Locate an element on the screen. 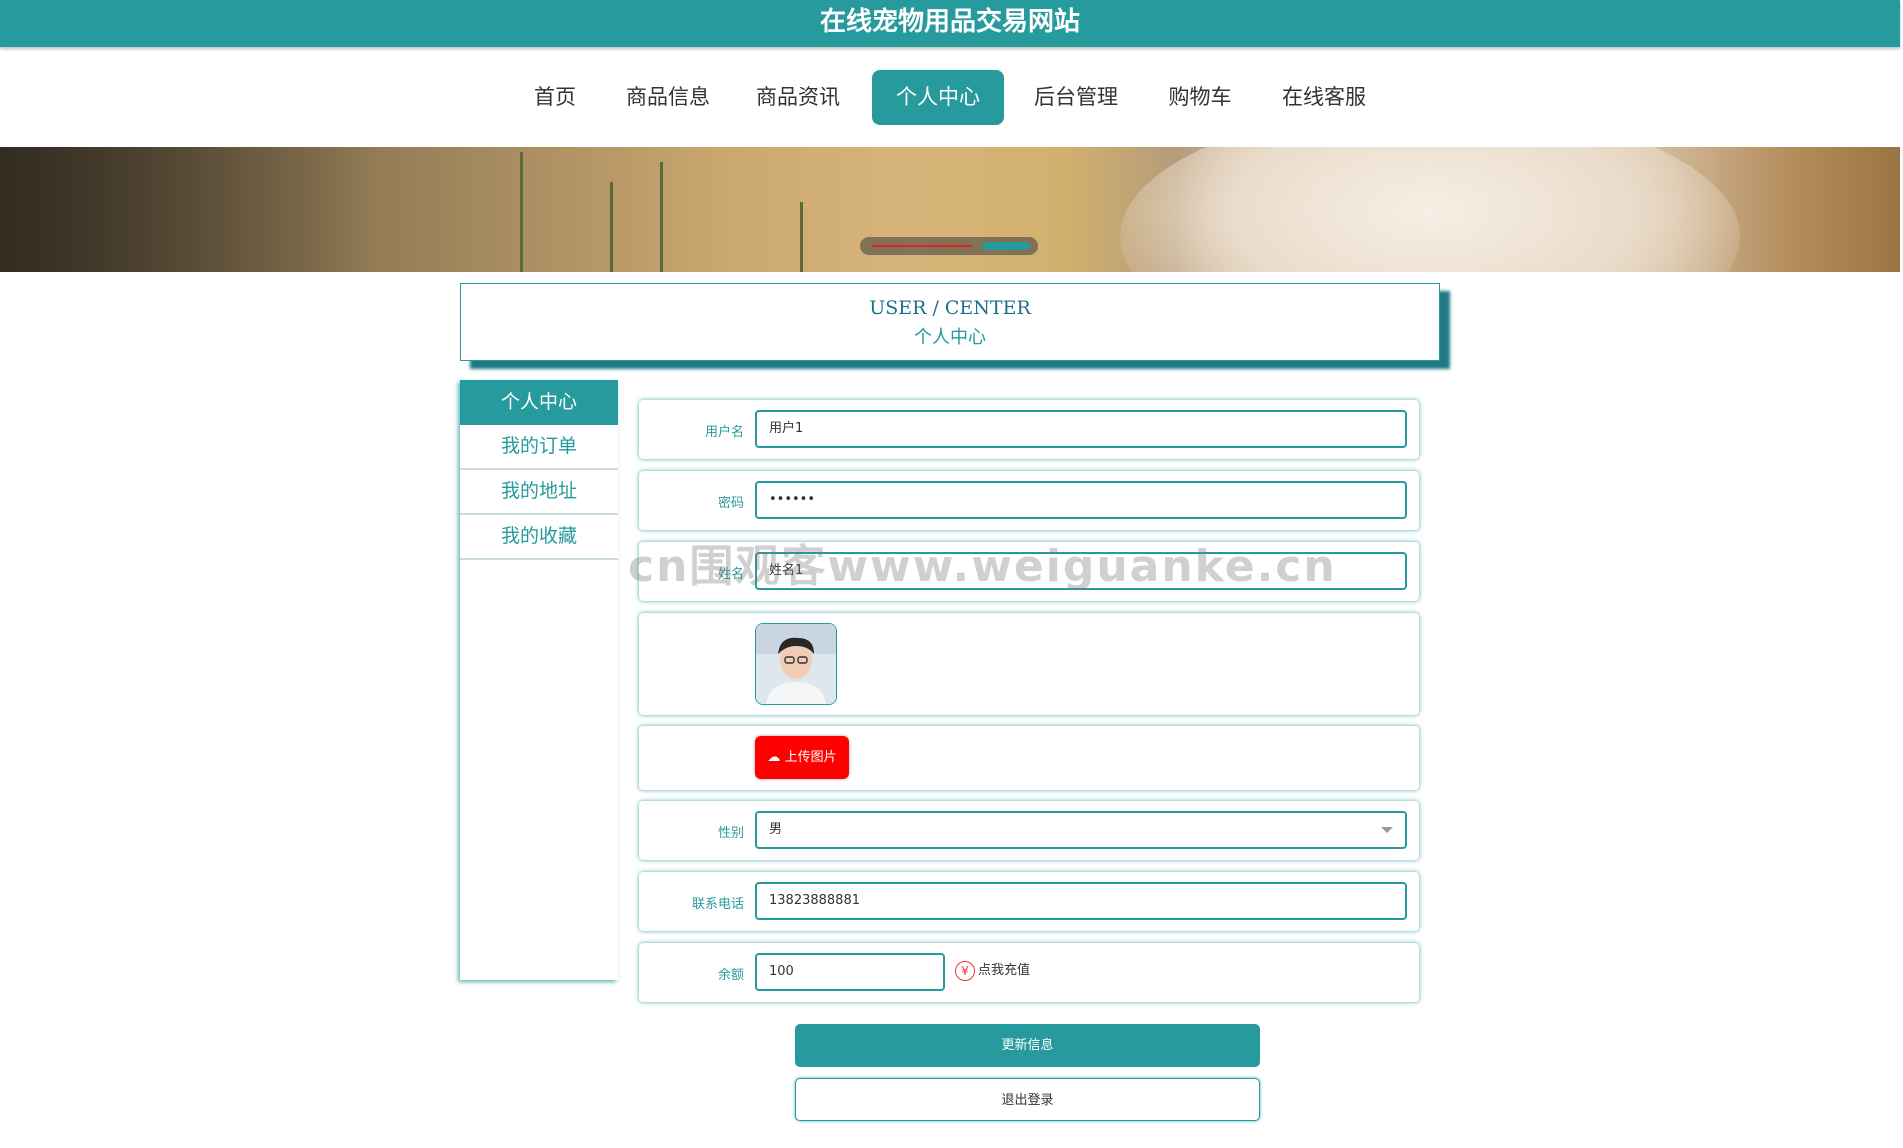 The height and width of the screenshot is (1148, 1903). password-label: 密码 is located at coordinates (730, 503).